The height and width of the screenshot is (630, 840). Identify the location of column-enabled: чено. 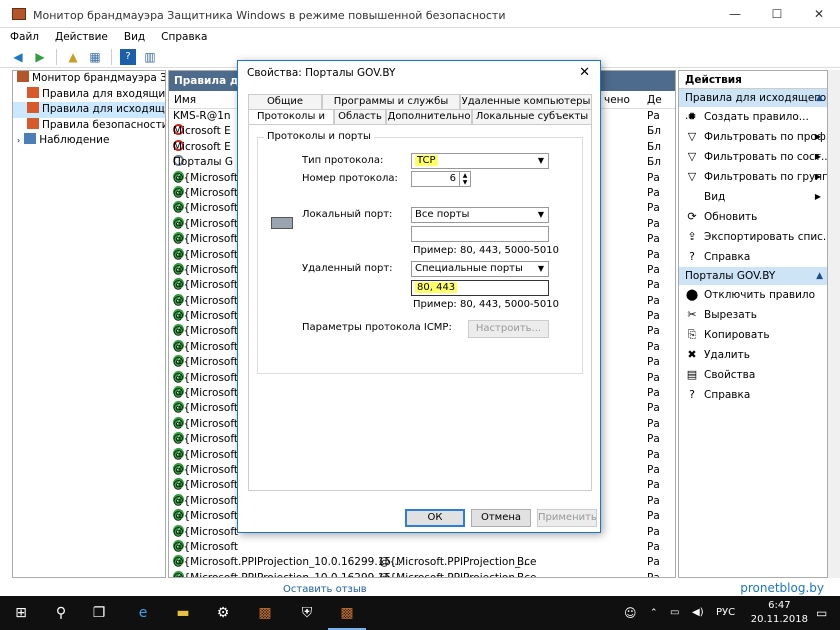
(617, 100).